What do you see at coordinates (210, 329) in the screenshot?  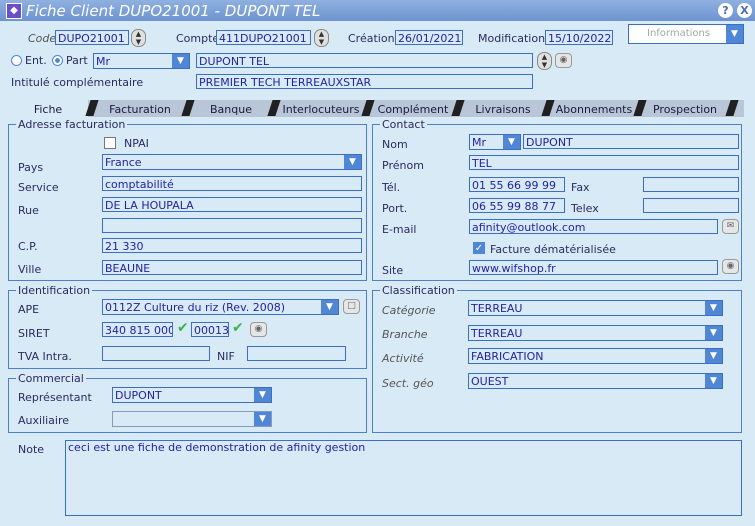 I see `siret-suffix-field: 00013` at bounding box center [210, 329].